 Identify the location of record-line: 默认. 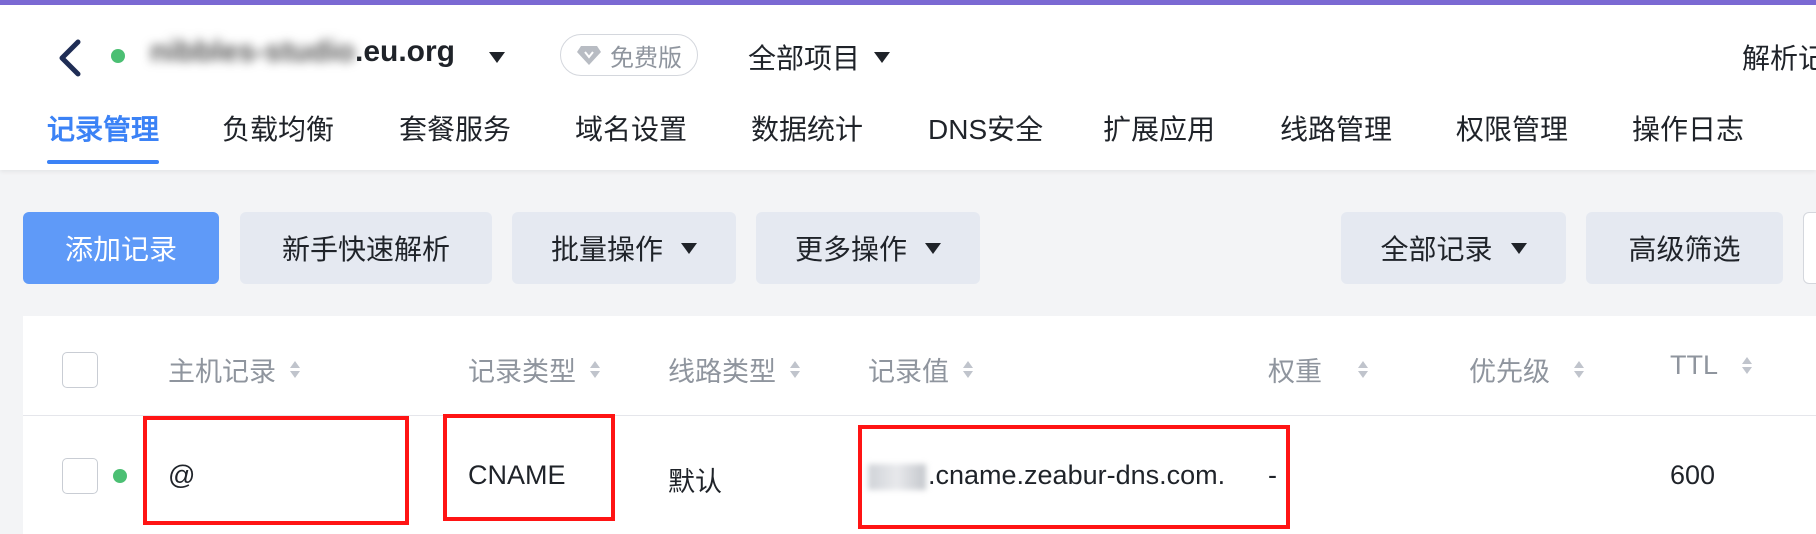
(695, 479).